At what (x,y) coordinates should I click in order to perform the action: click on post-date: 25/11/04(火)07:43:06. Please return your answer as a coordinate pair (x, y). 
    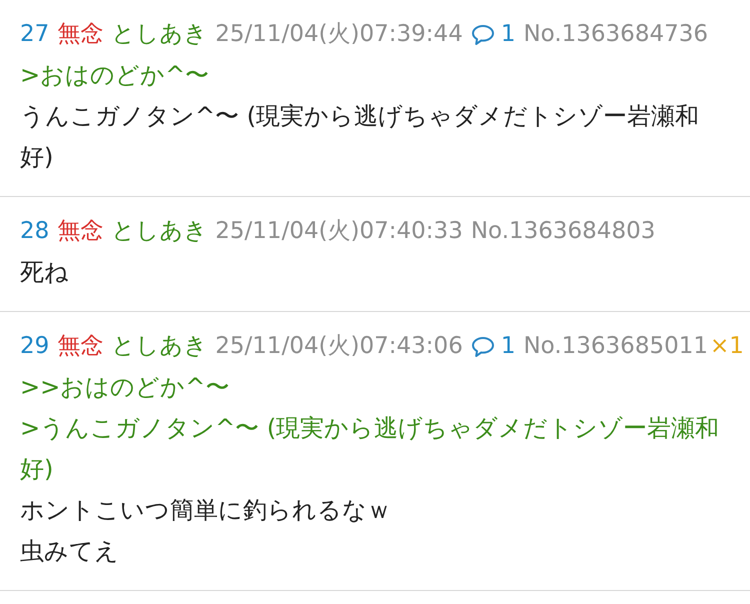
    Looking at the image, I should click on (339, 346).